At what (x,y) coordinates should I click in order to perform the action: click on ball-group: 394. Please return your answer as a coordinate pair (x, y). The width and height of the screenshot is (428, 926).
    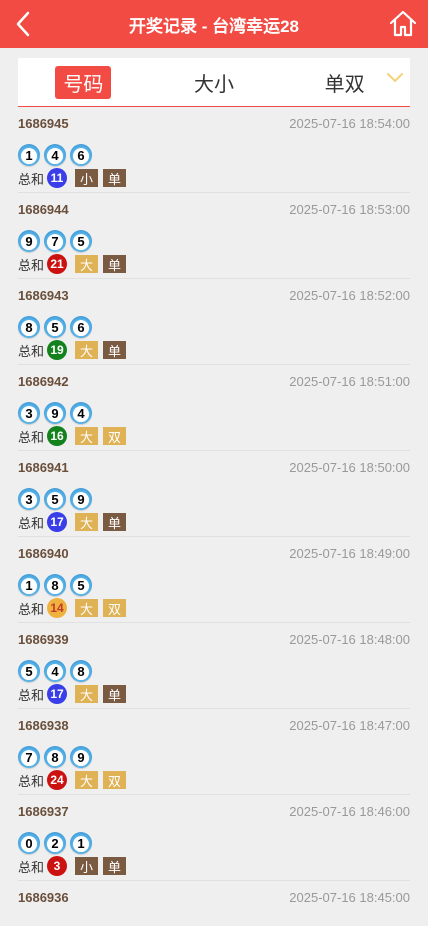
    Looking at the image, I should click on (55, 413).